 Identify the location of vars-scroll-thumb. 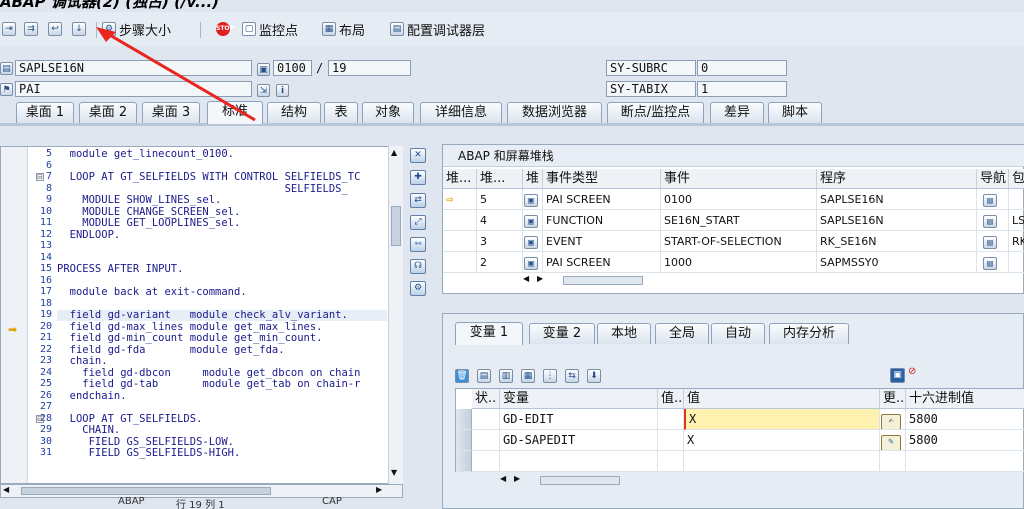
(580, 480).